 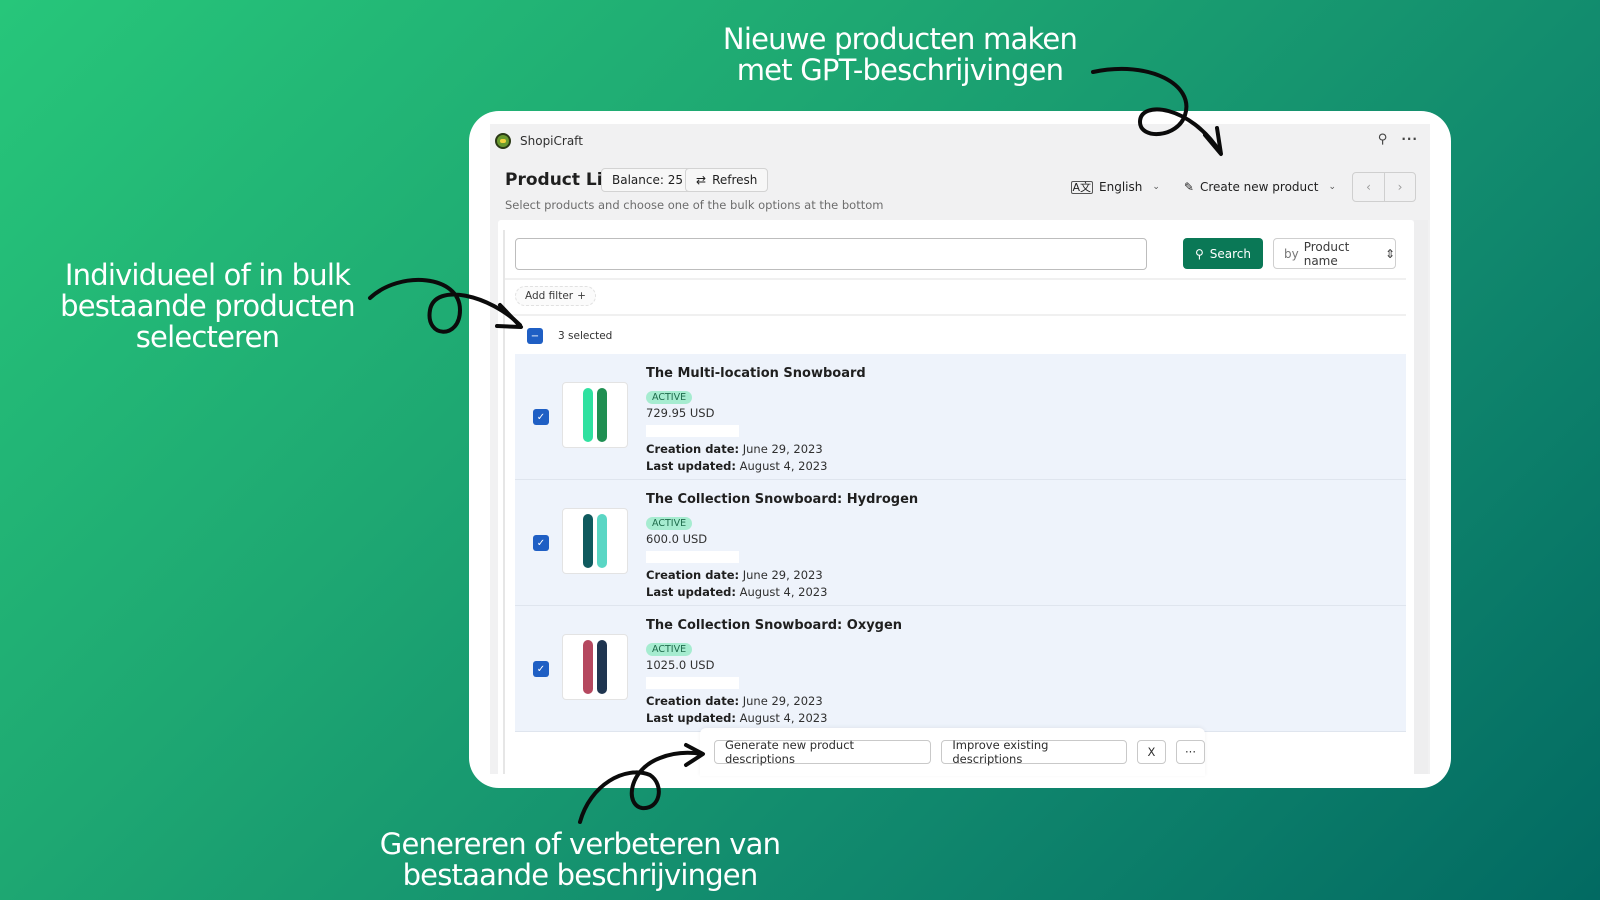 What do you see at coordinates (1199, 253) in the screenshot?
I see `search-icon: ⚲` at bounding box center [1199, 253].